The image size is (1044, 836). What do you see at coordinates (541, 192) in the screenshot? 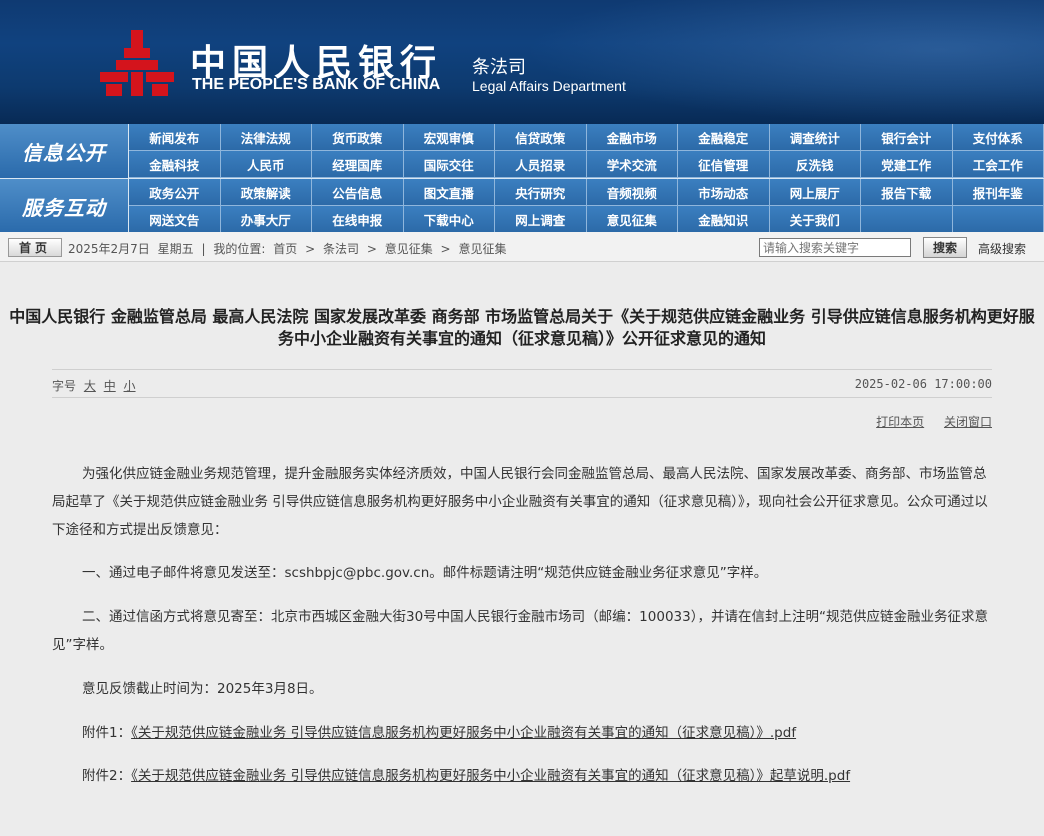
I see `nav-item-service-4: 央行研究` at bounding box center [541, 192].